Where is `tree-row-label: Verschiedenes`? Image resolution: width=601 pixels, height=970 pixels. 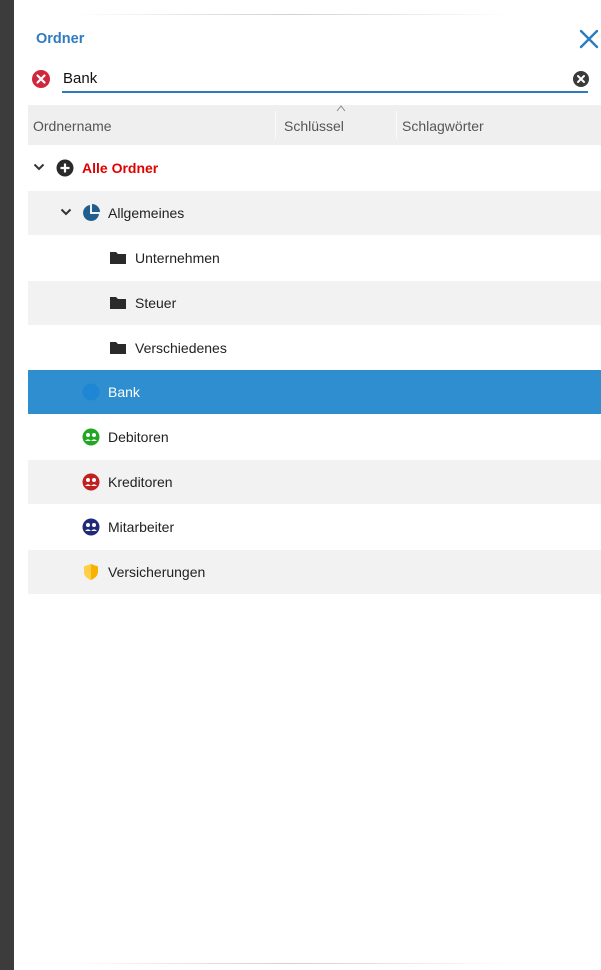
tree-row-label: Verschiedenes is located at coordinates (181, 348).